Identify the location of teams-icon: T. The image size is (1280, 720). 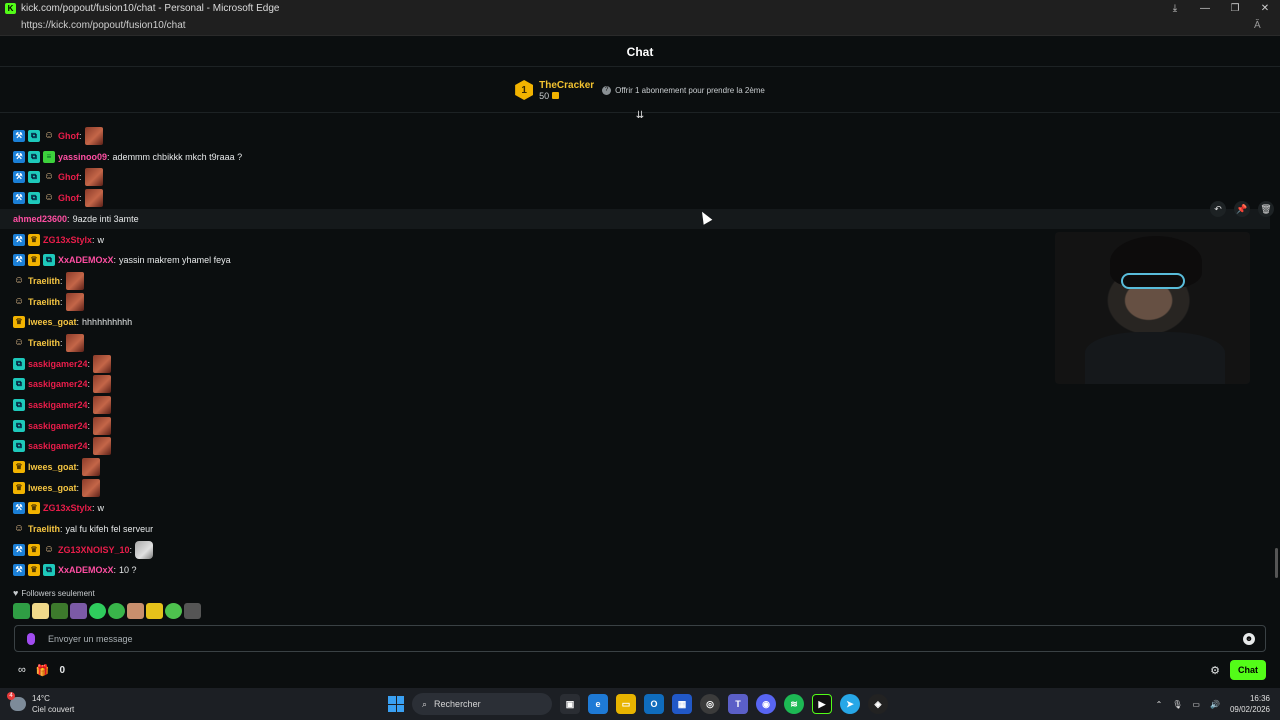
(738, 704).